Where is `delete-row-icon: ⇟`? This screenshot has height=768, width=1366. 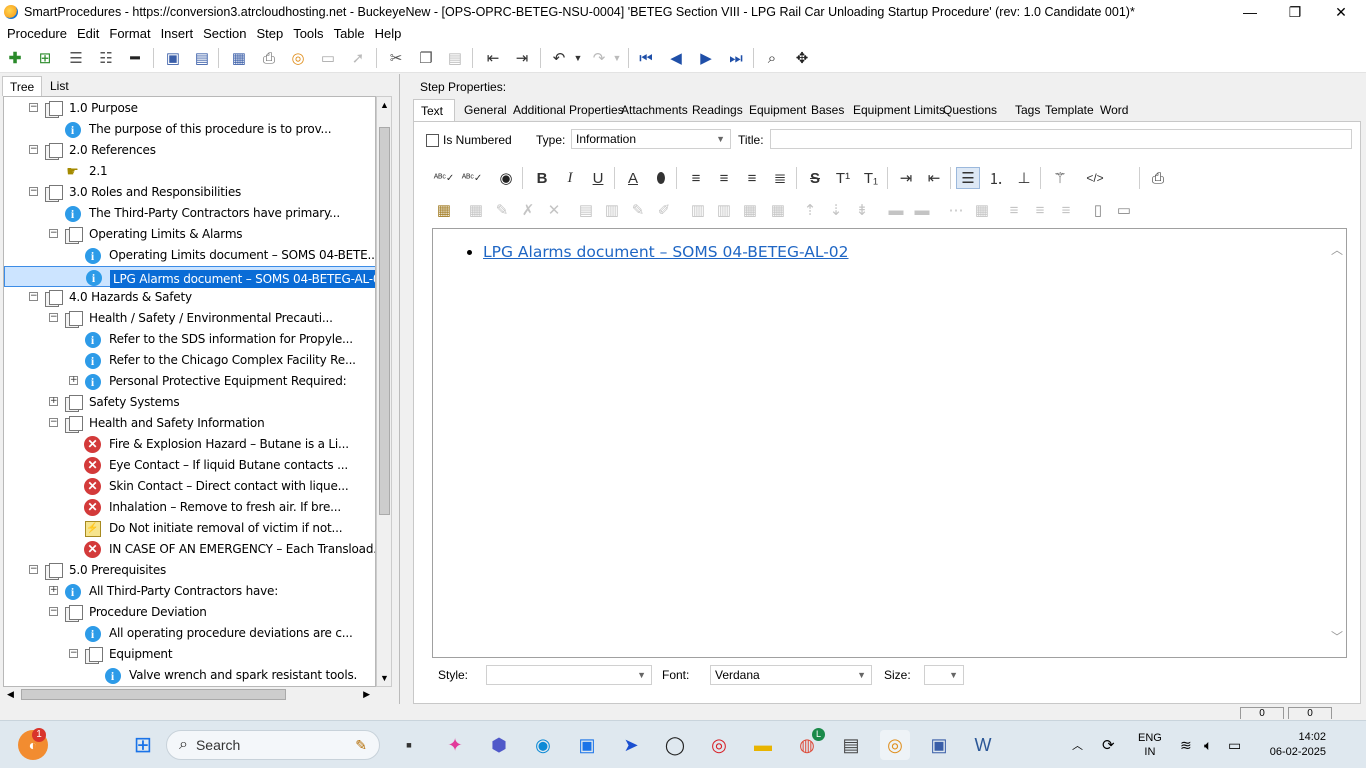 delete-row-icon: ⇟ is located at coordinates (862, 210).